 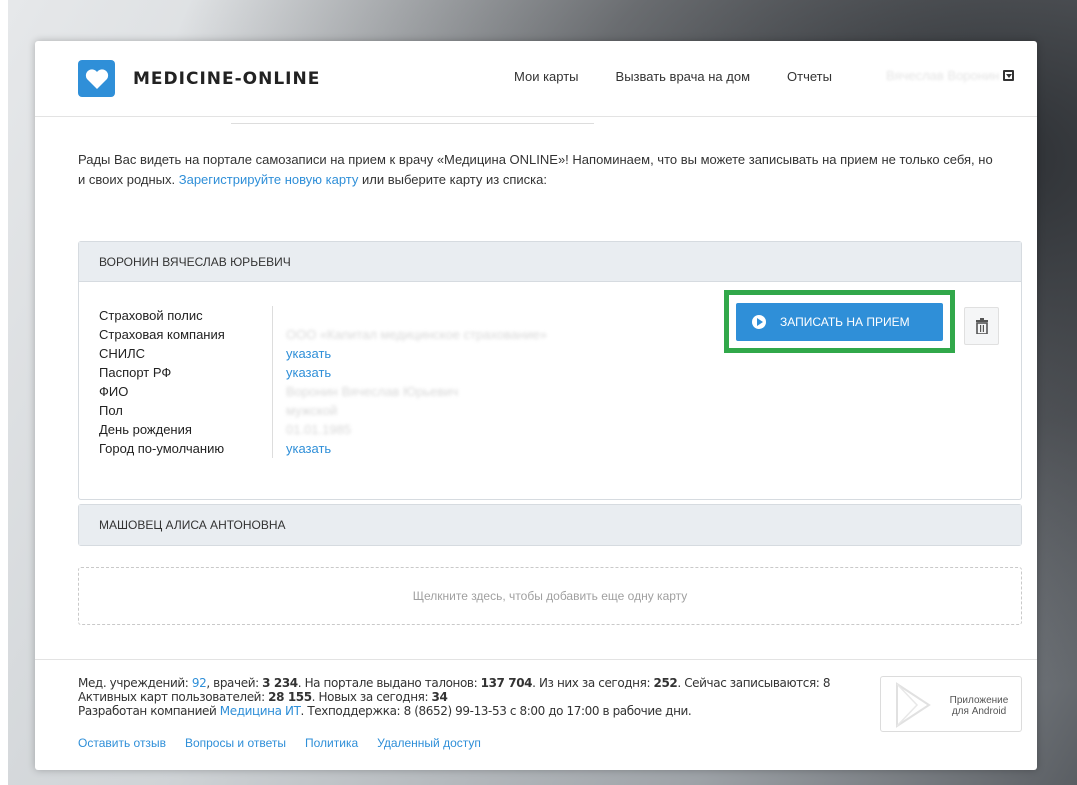 What do you see at coordinates (412, 123) in the screenshot?
I see `policy-underline` at bounding box center [412, 123].